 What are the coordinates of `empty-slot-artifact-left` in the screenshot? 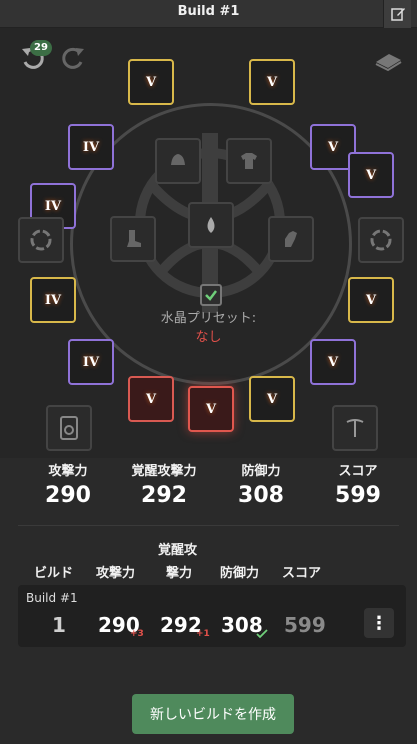 It's located at (41, 240).